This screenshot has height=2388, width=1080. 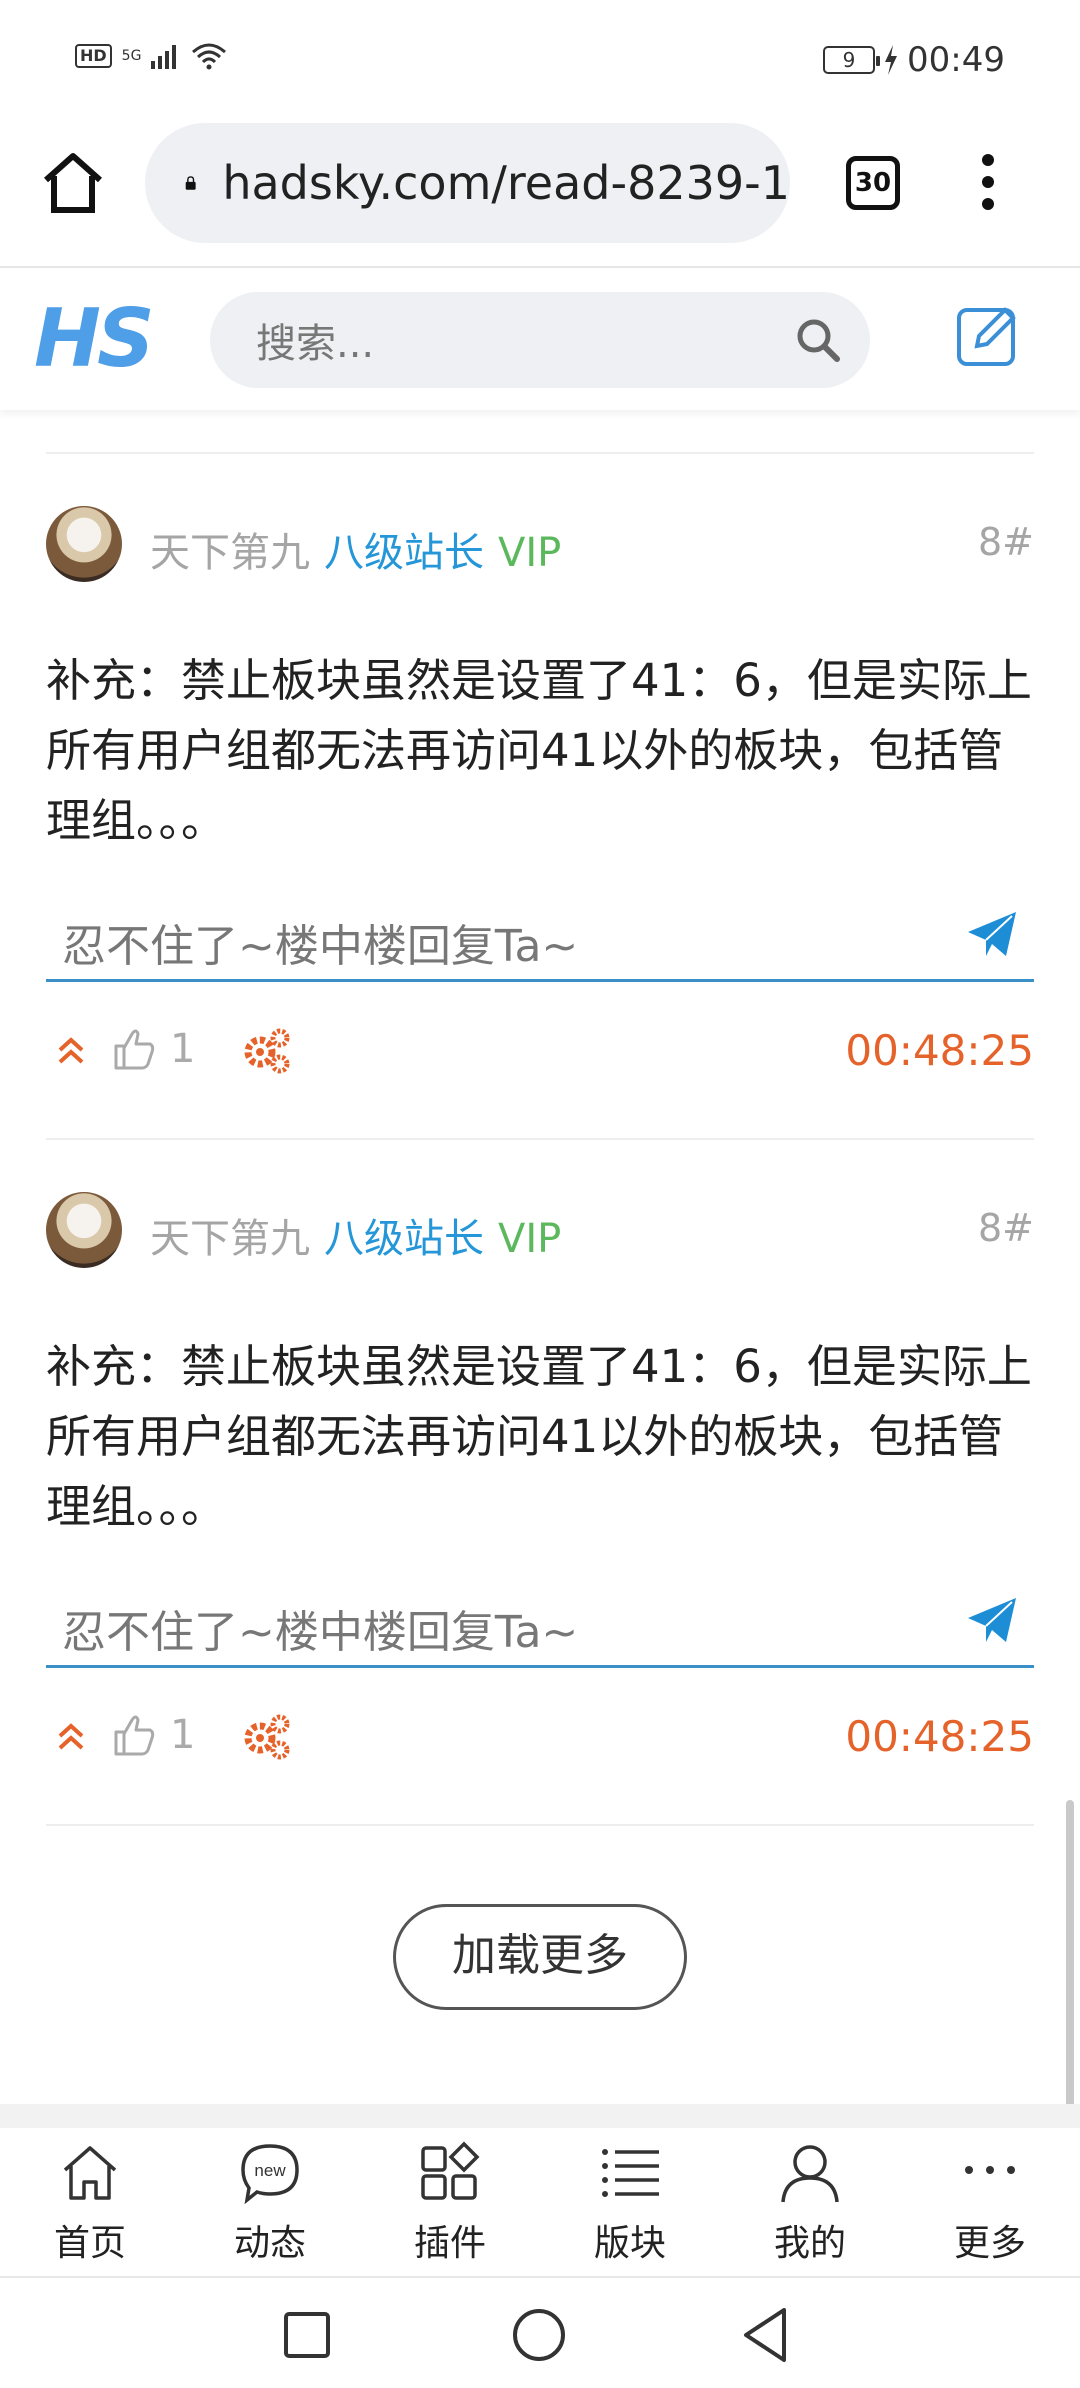 I want to click on user-icon, so click(x=810, y=2174).